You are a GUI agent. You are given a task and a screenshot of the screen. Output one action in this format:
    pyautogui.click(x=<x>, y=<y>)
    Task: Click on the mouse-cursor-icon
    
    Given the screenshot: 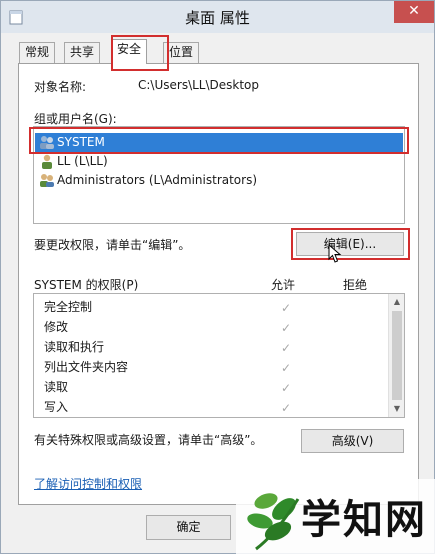 What is the action you would take?
    pyautogui.click(x=335, y=253)
    